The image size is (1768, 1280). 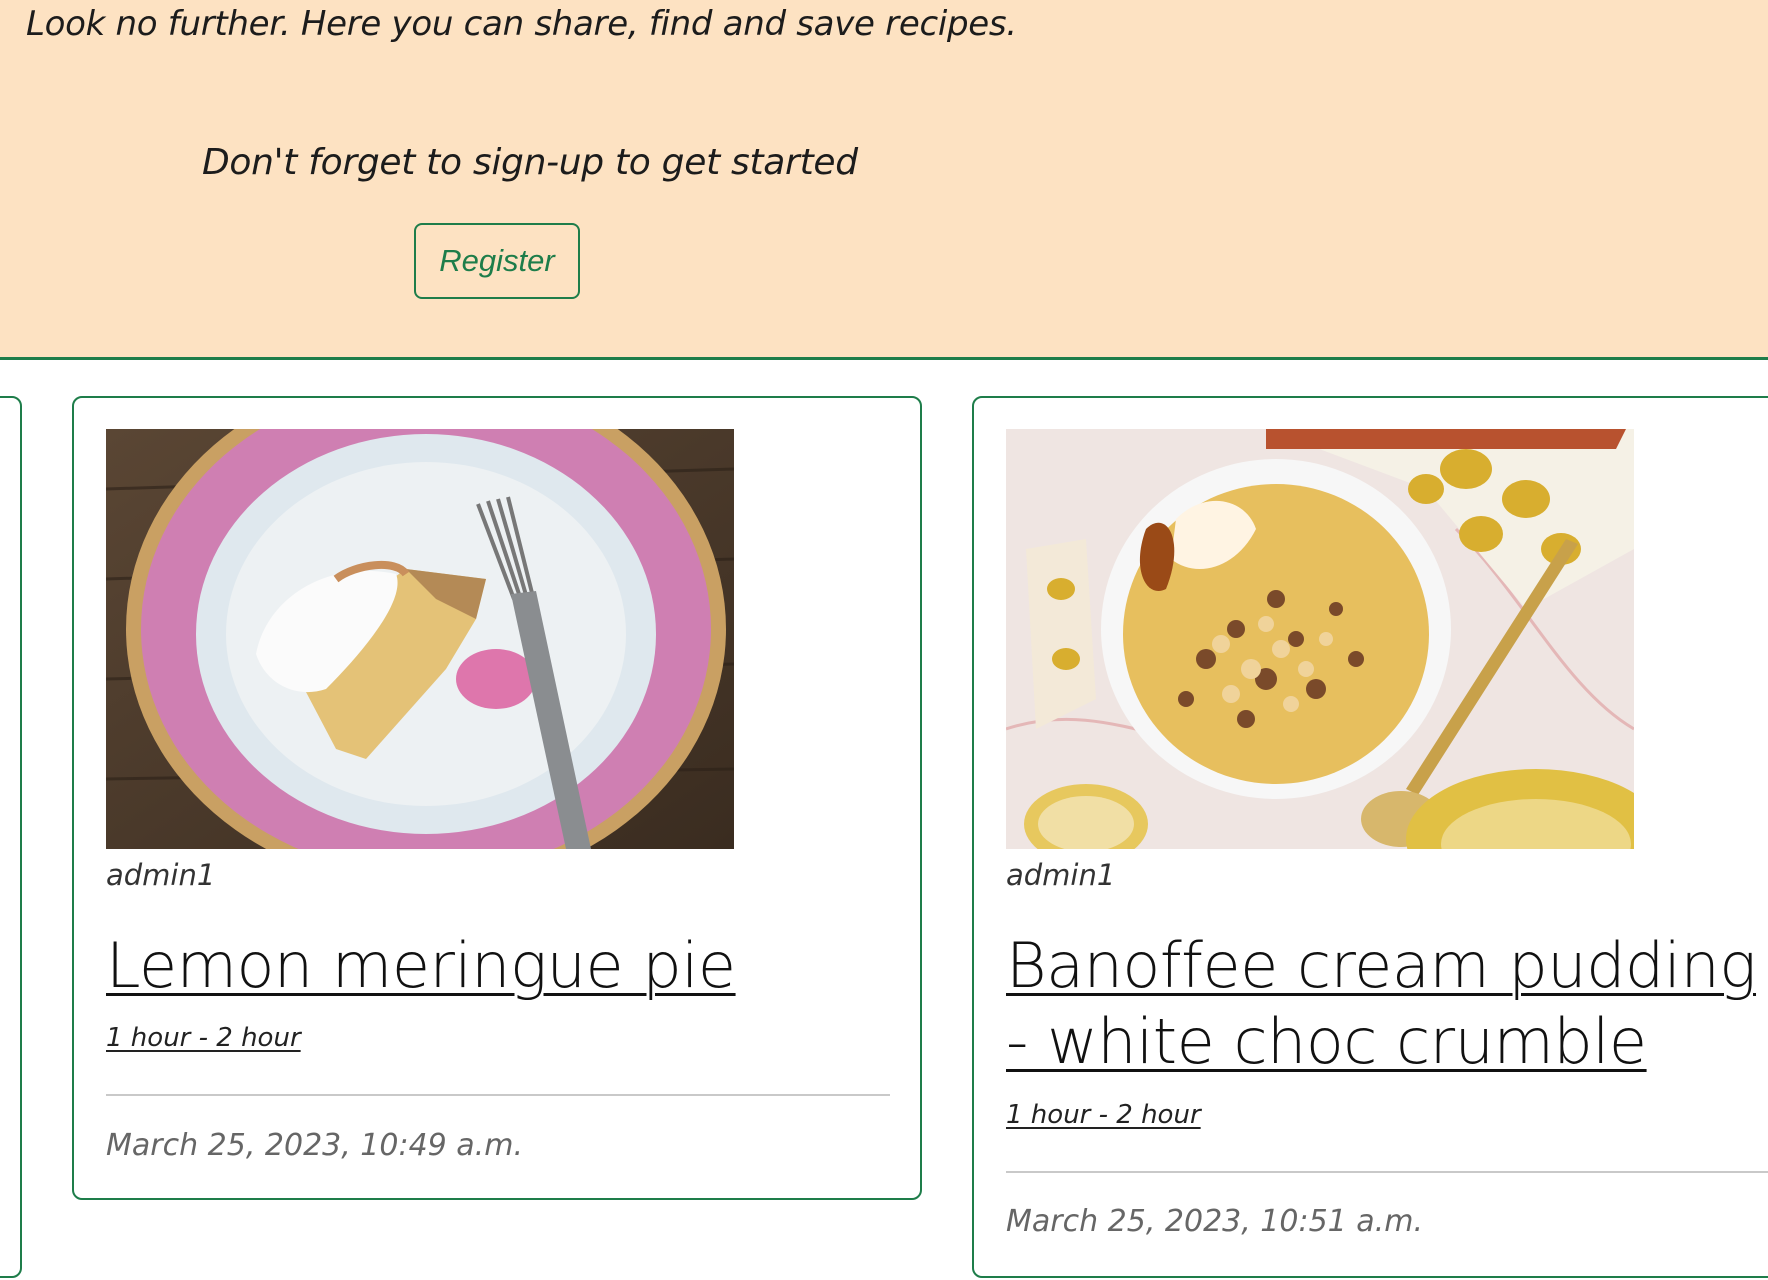 What do you see at coordinates (497, 261) in the screenshot?
I see `register-button: Register` at bounding box center [497, 261].